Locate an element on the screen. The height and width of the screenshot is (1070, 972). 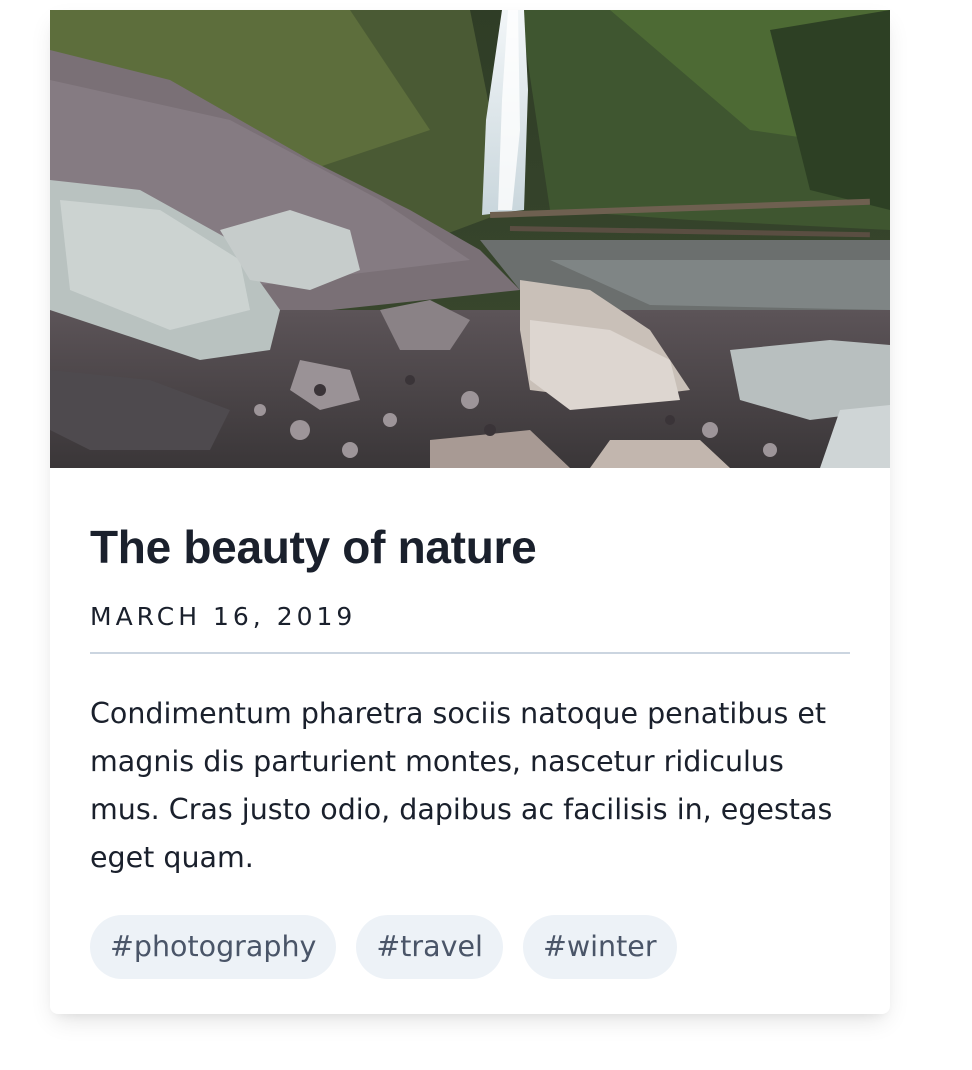
tag-photography: #photography is located at coordinates (213, 947).